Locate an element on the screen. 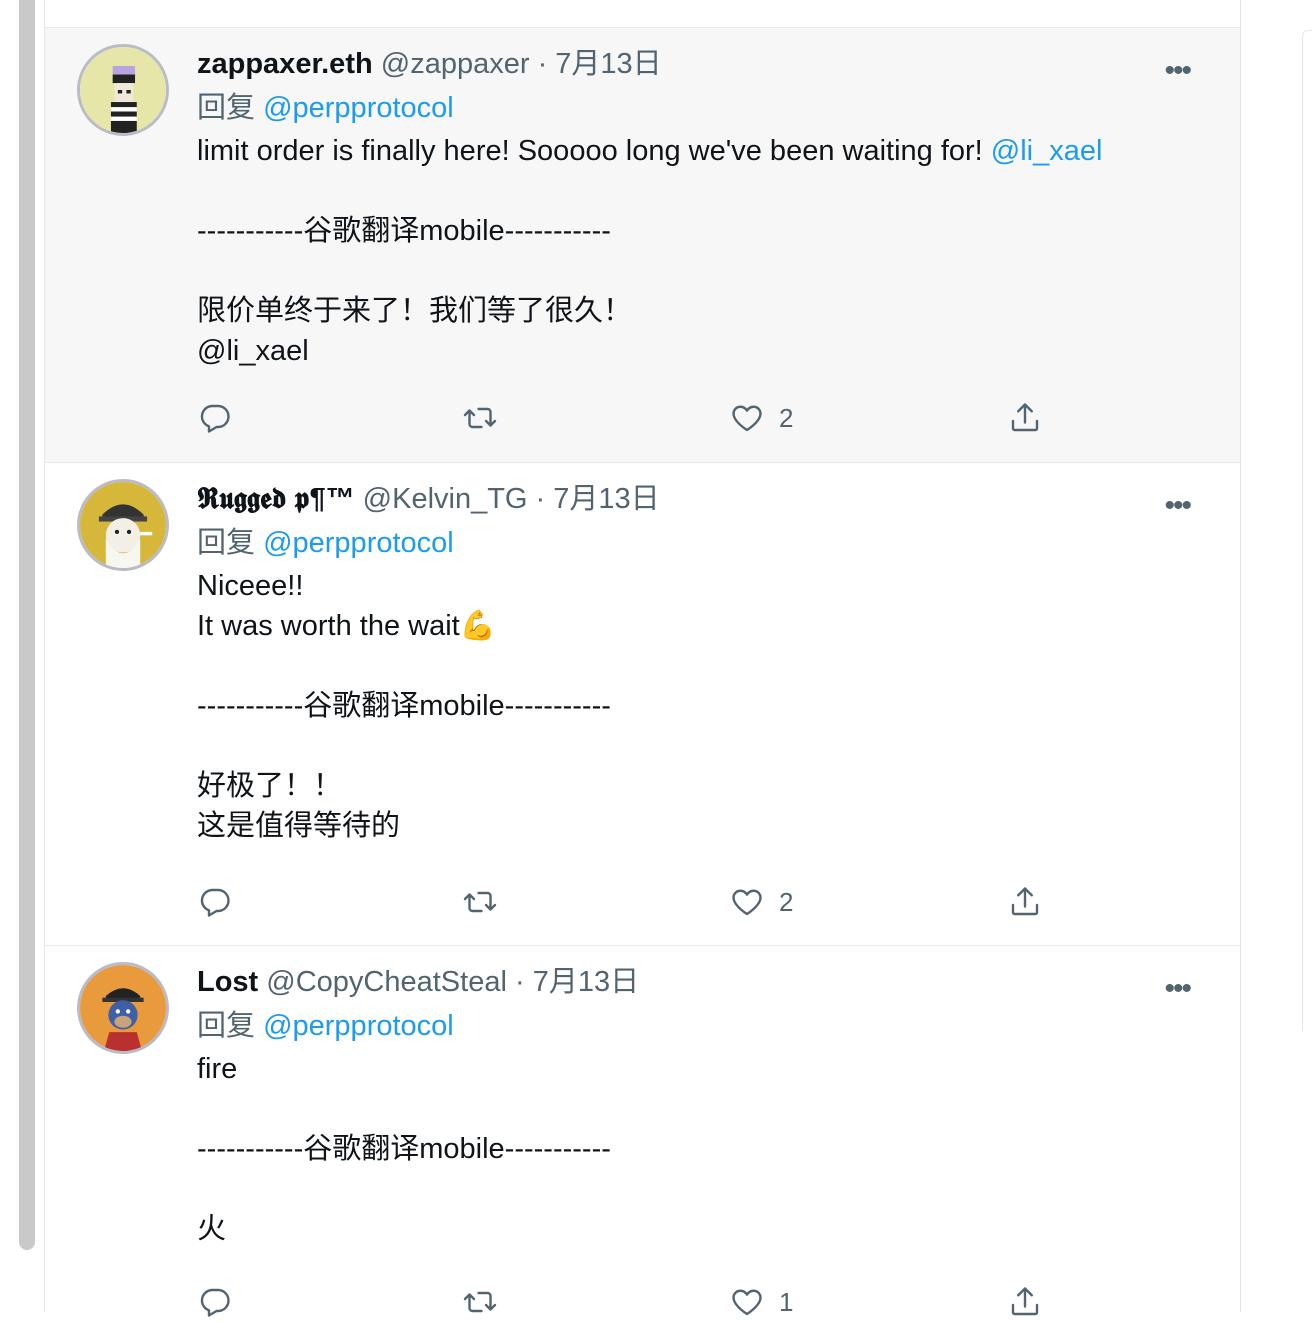 This screenshot has height=1322, width=1312. left-rail is located at coordinates (22, 656).